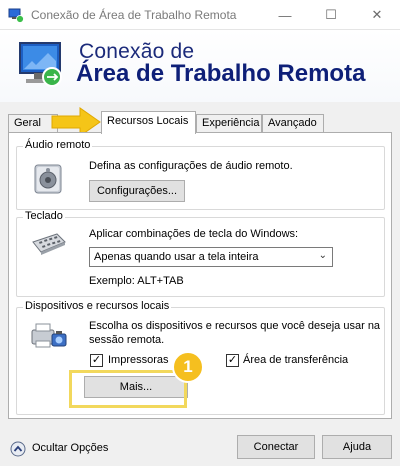 The width and height of the screenshot is (400, 466). What do you see at coordinates (322, 255) in the screenshot?
I see `chevron-down-icon: ⌄` at bounding box center [322, 255].